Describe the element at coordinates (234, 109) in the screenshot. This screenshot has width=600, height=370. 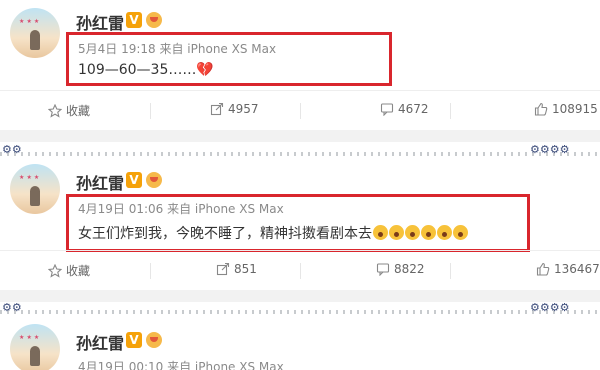
I see `repost-button: 4957` at that location.